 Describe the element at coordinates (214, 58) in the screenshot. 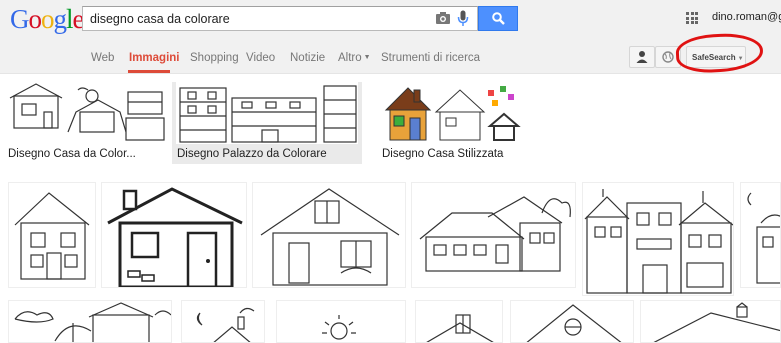

I see `tab-shopping: Shopping` at that location.